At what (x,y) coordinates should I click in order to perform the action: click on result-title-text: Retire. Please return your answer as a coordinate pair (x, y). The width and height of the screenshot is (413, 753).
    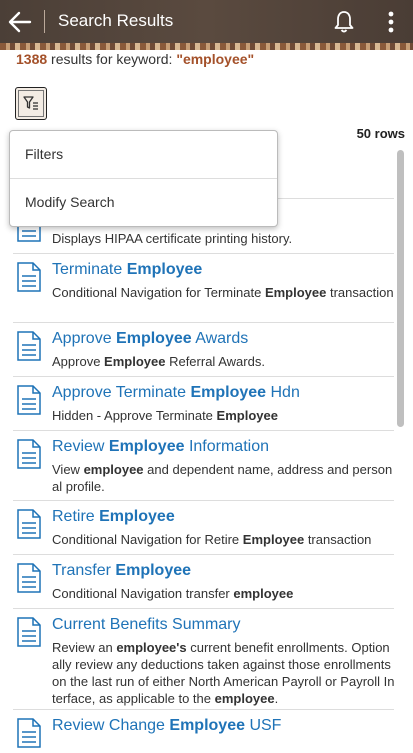
    Looking at the image, I should click on (76, 516).